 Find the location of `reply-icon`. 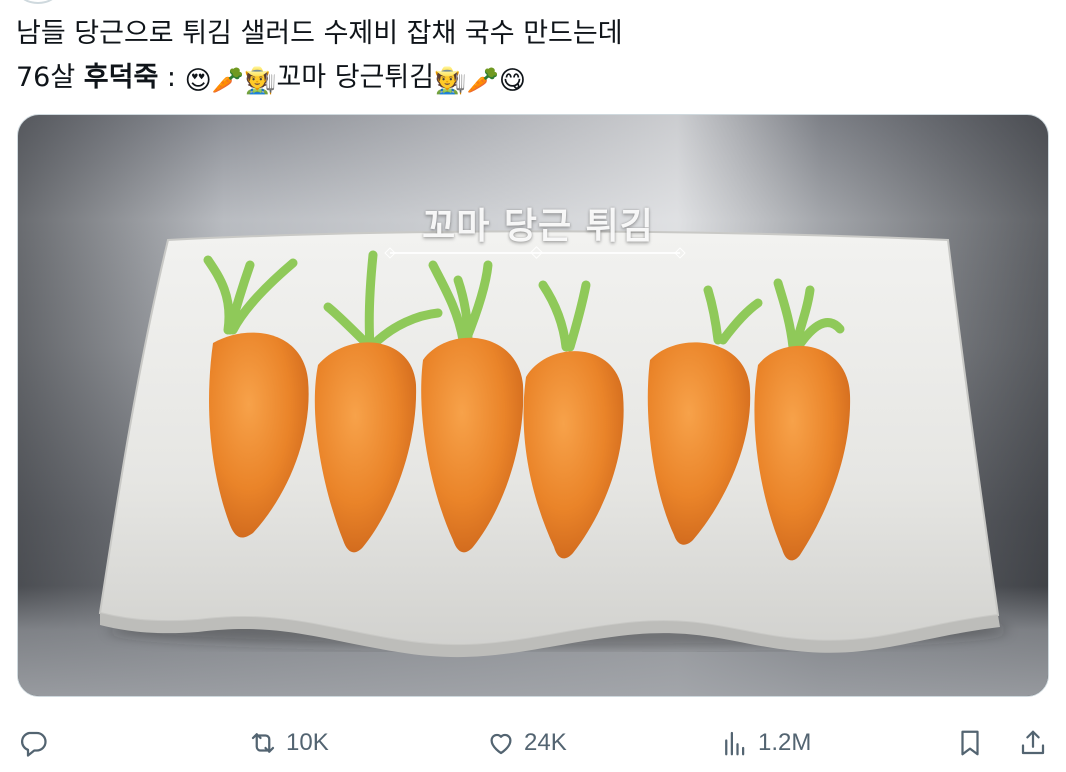

reply-icon is located at coordinates (34, 744).